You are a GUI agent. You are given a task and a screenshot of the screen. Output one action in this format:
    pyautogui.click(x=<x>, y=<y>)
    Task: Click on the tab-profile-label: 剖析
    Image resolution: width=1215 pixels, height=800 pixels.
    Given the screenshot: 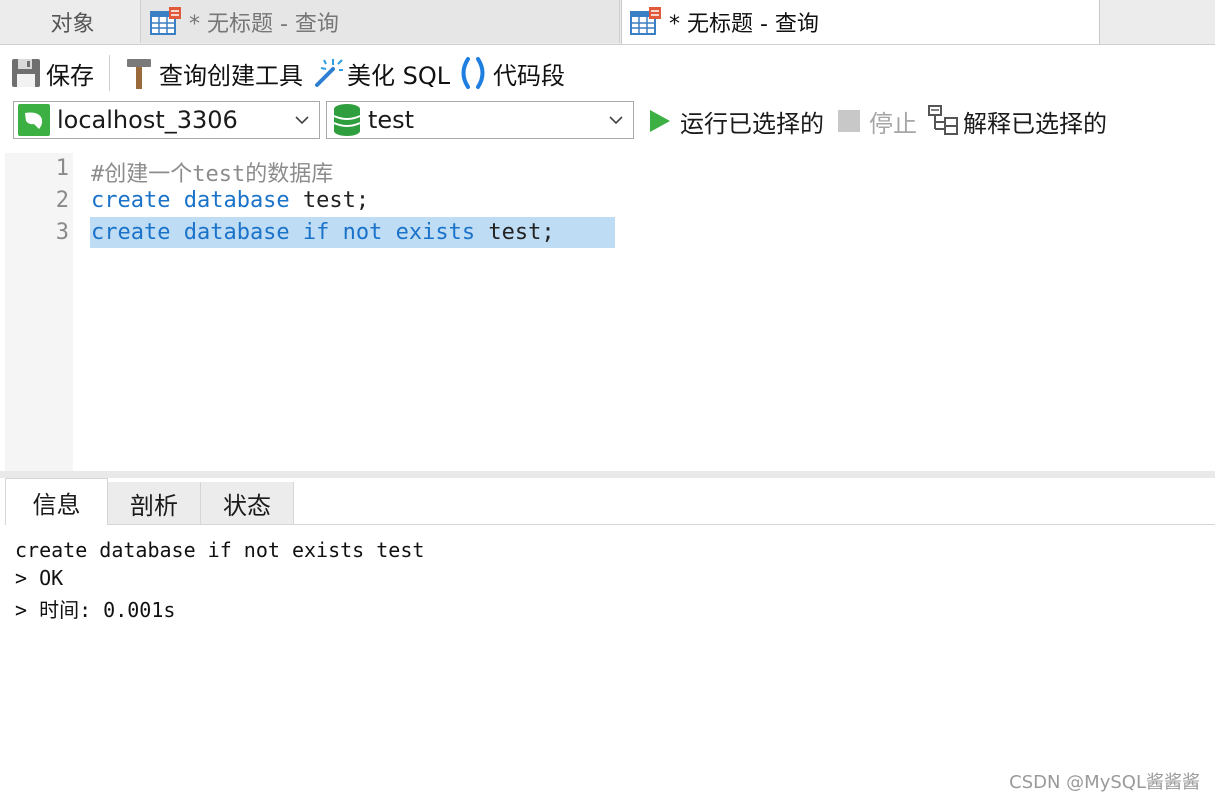 What is the action you would take?
    pyautogui.click(x=154, y=505)
    